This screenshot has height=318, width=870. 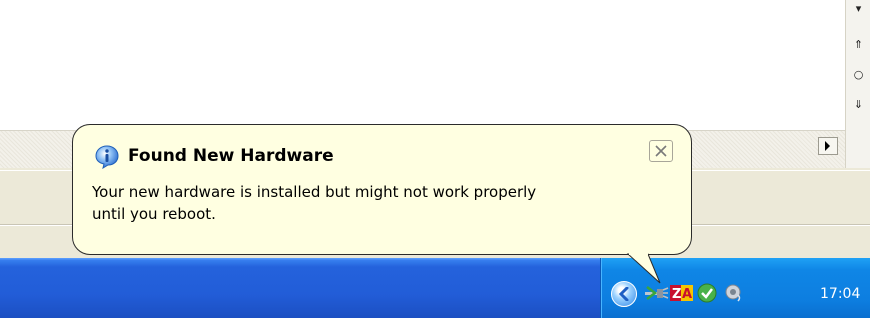 I want to click on safely-remove-hardware-icon, so click(x=656, y=293).